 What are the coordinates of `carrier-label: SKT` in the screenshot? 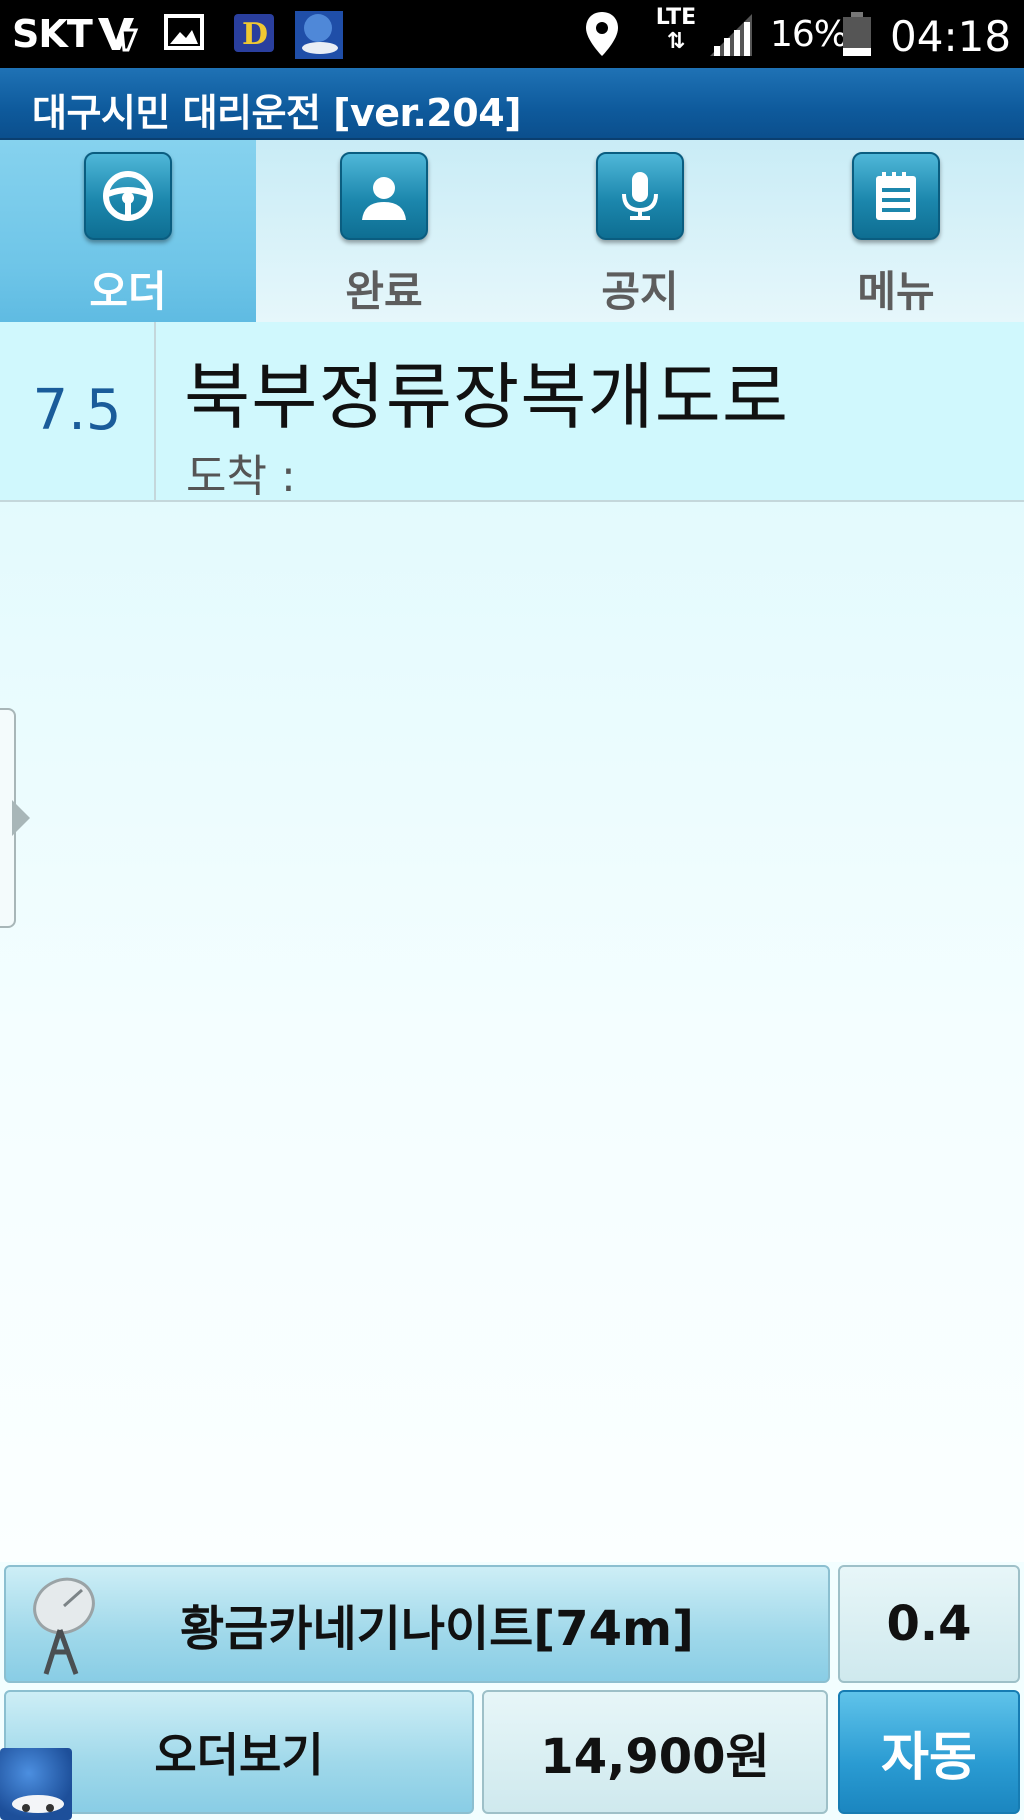 It's located at (52, 34).